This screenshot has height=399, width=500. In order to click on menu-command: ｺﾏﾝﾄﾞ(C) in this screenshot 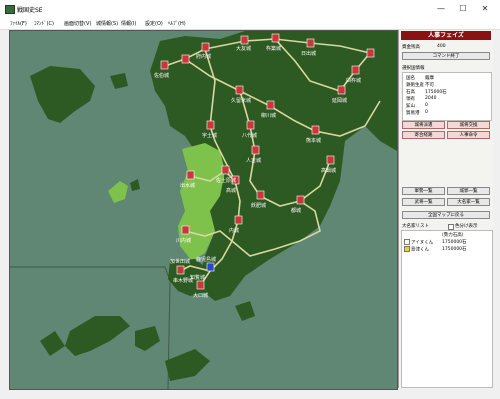, I will do `click(44, 23)`.